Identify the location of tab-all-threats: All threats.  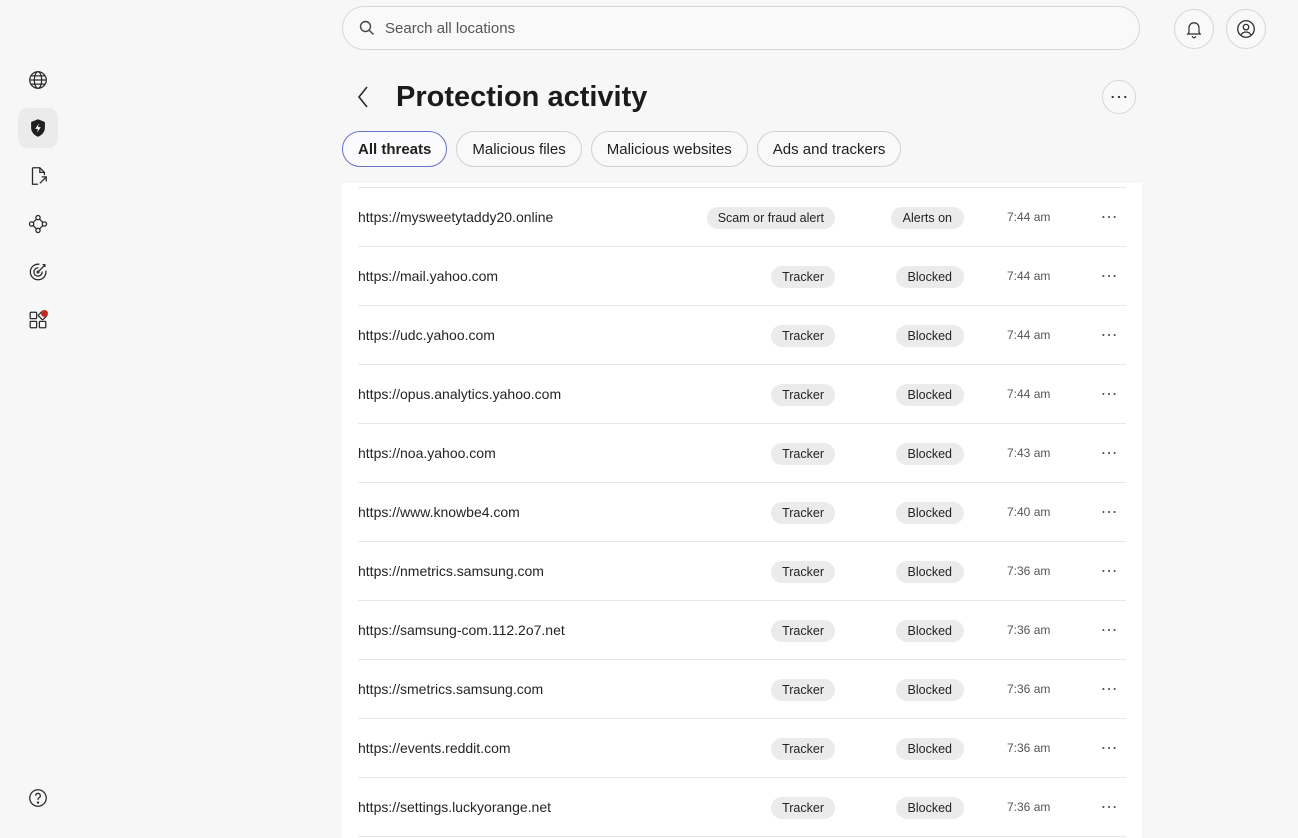
(395, 149).